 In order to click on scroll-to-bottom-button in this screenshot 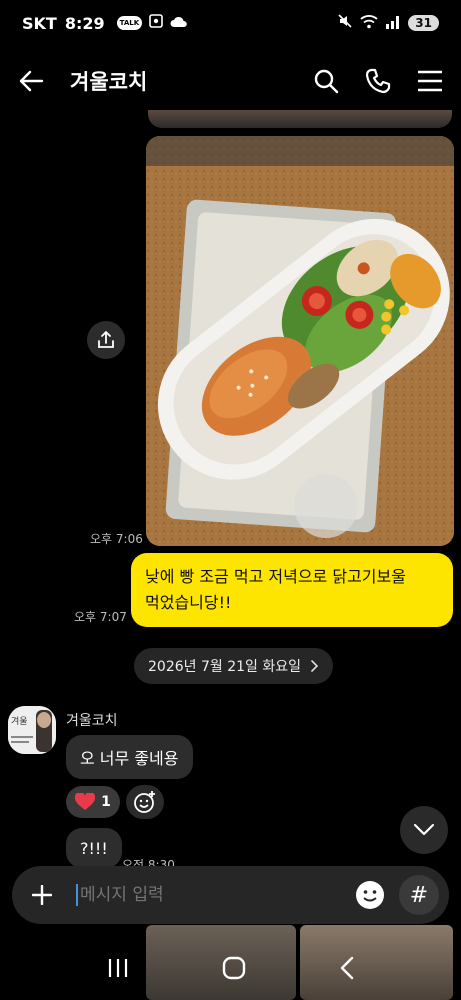, I will do `click(424, 830)`.